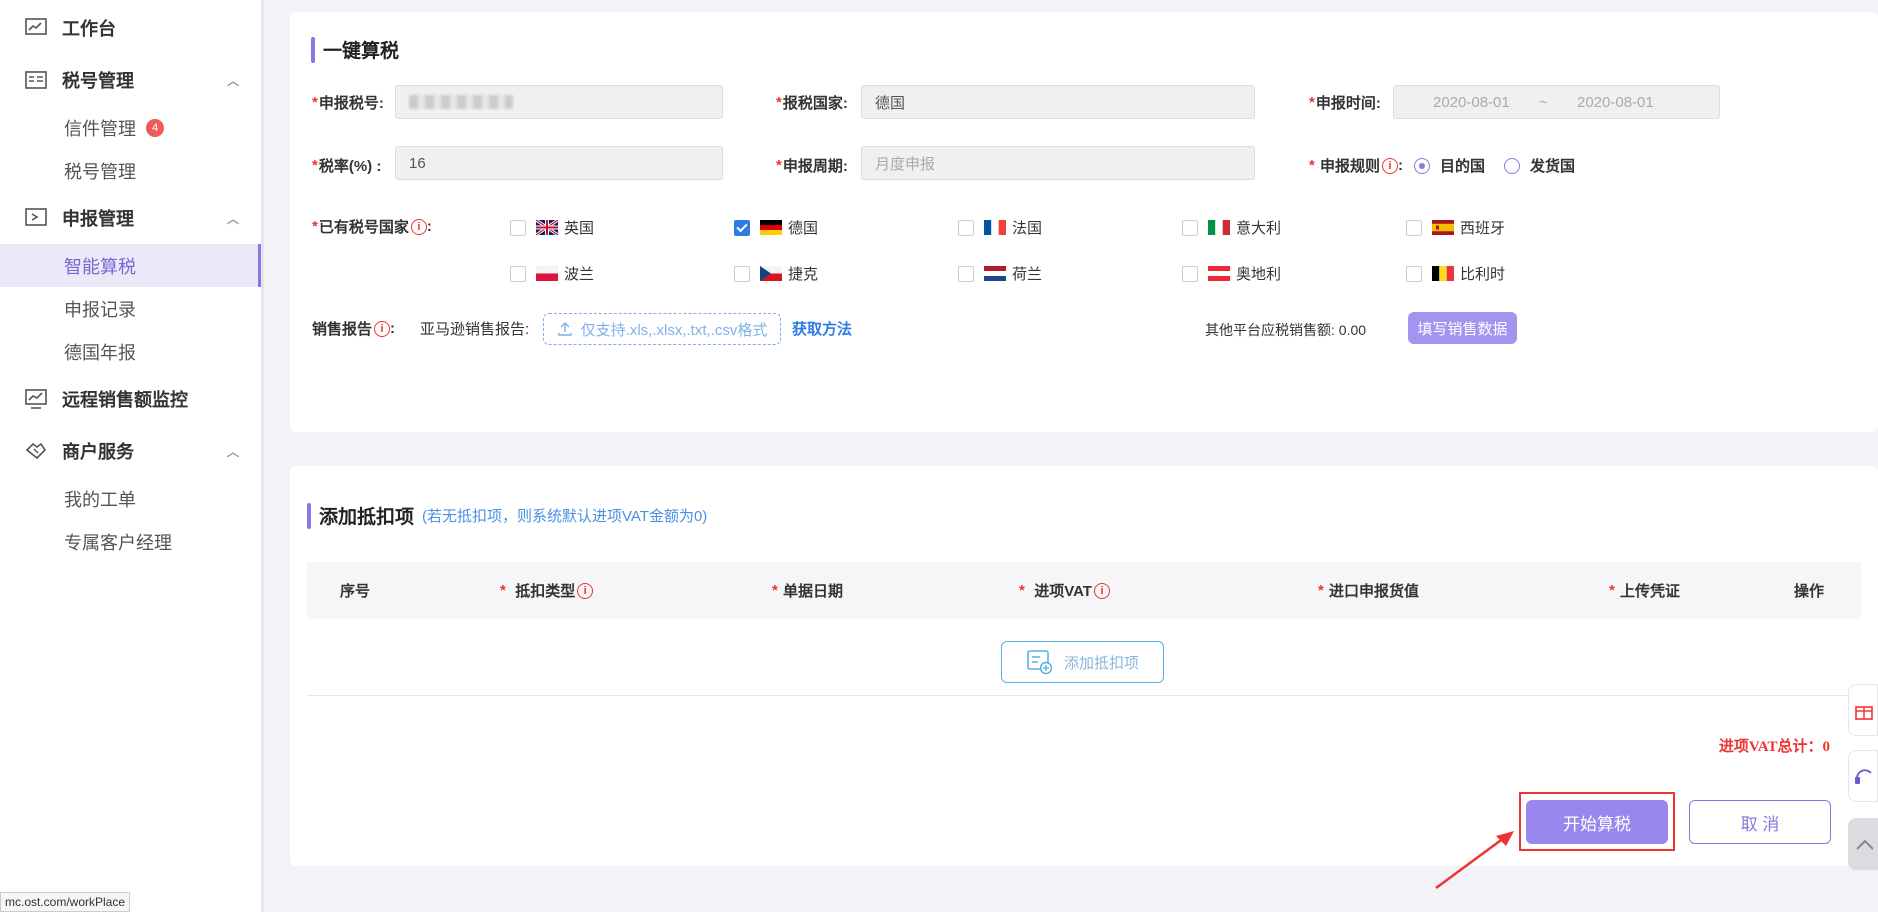  What do you see at coordinates (1774, 747) in the screenshot?
I see `input-vat-total: 进项VAT总计：0` at bounding box center [1774, 747].